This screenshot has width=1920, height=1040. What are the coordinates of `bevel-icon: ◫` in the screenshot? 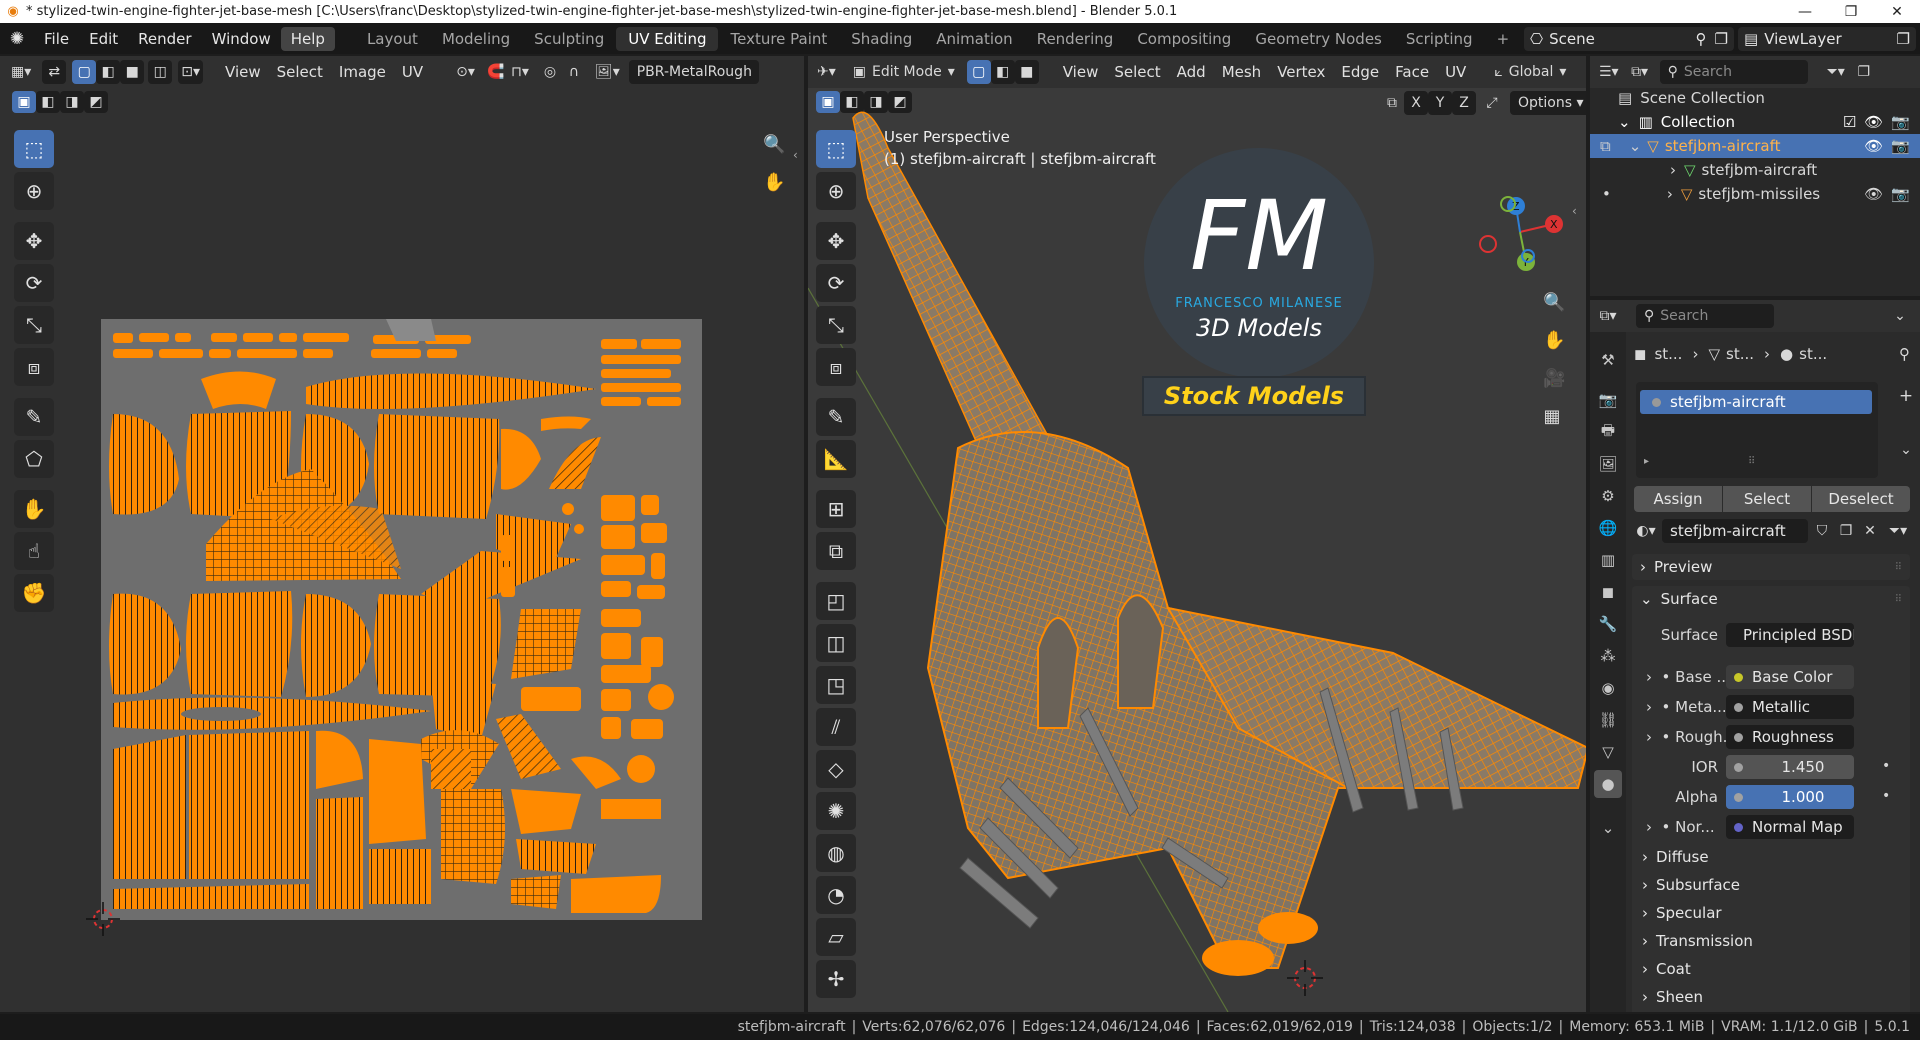 It's located at (836, 643).